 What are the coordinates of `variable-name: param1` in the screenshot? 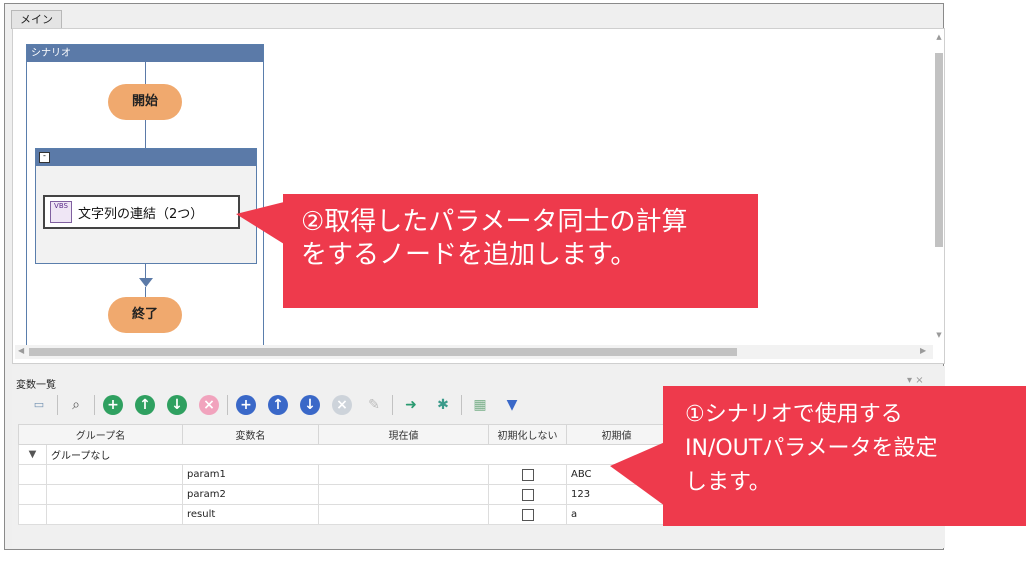 It's located at (250, 474).